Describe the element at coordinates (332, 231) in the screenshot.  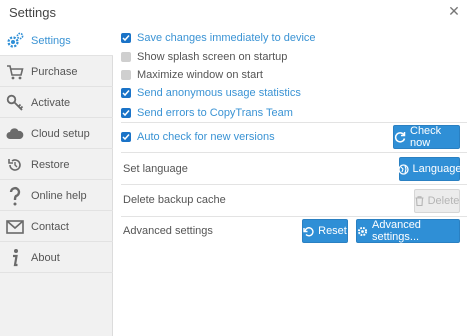
I see `reset-label: Reset` at that location.